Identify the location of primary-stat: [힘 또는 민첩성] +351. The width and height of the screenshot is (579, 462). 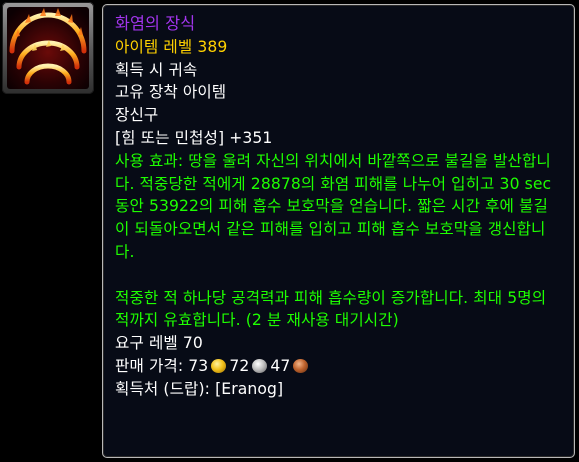
(194, 137).